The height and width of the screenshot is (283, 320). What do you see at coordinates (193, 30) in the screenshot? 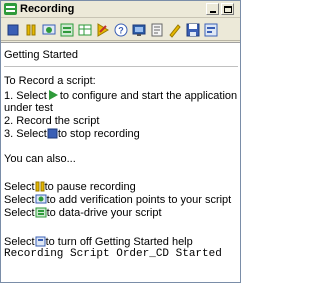
I see `save-icon` at bounding box center [193, 30].